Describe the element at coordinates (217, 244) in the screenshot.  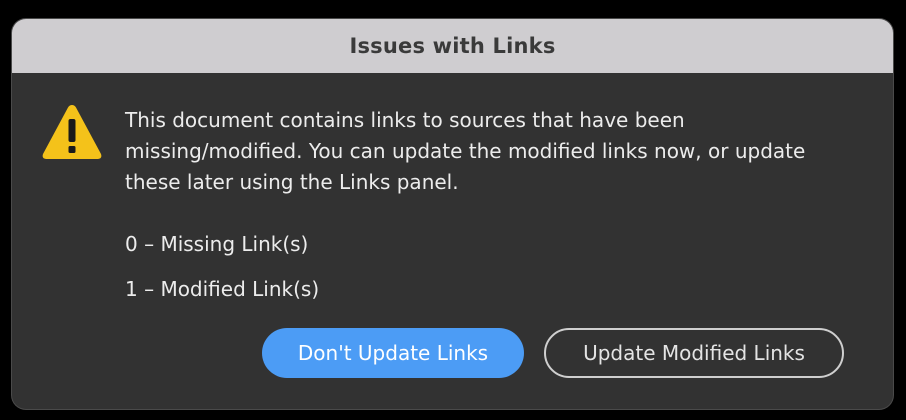
I see `missing-links-count: 0 – Missing Link(s)` at that location.